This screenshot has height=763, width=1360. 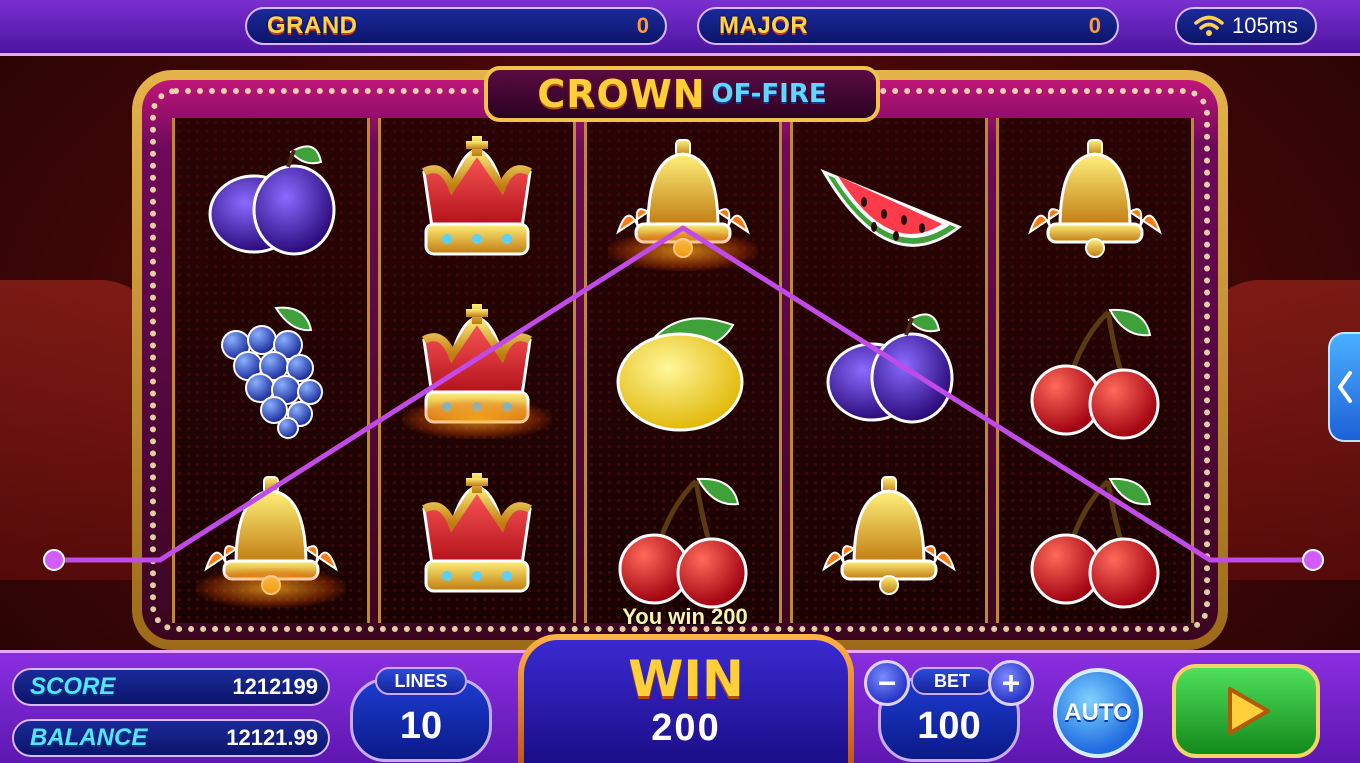 What do you see at coordinates (312, 25) in the screenshot?
I see `grand-label: GRAND` at bounding box center [312, 25].